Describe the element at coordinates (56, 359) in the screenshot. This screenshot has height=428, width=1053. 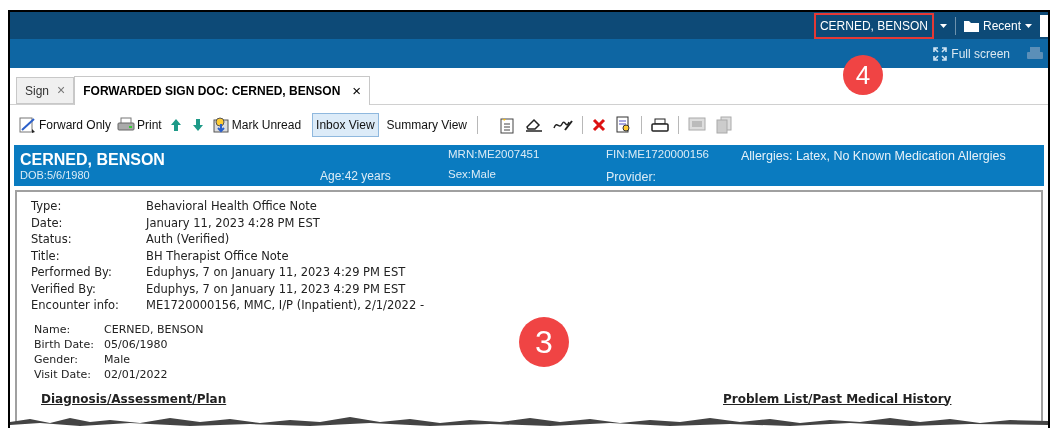
I see `field-label: Gender:` at that location.